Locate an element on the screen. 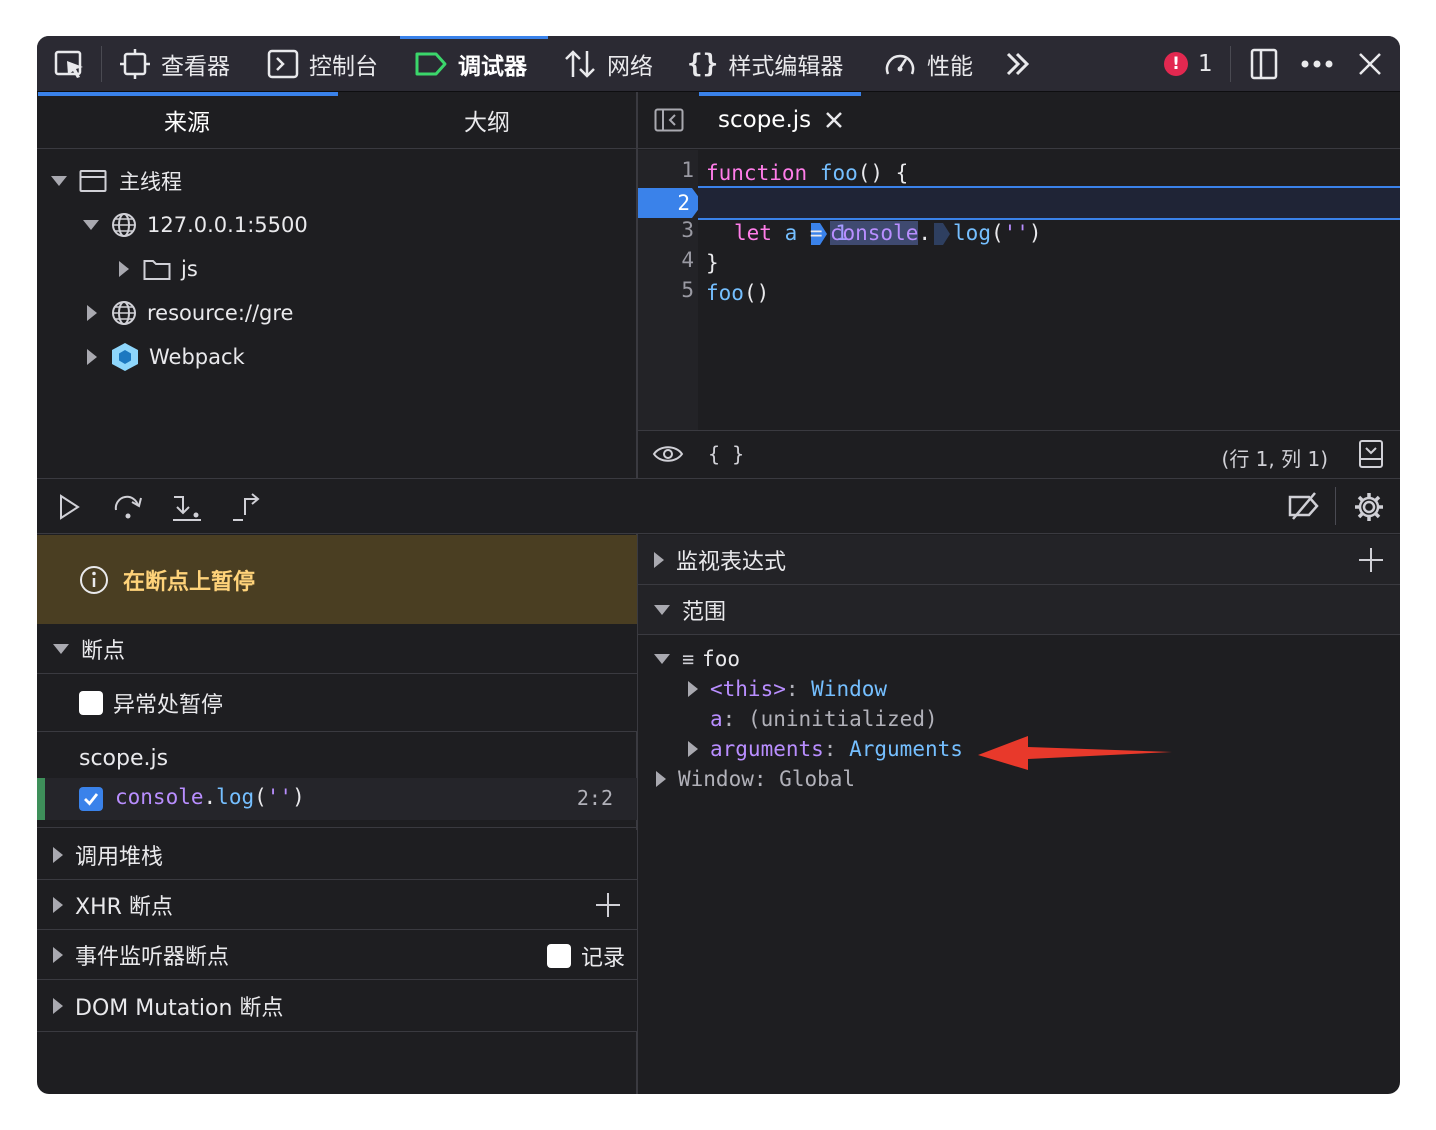 This screenshot has width=1436, height=1130. dom-mutation-section-header: DOM Mutation 断点 is located at coordinates (337, 1006).